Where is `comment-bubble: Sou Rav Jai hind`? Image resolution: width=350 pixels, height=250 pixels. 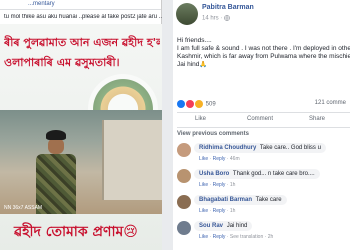
comment-bubble: Sou Rav Jai hind is located at coordinates (223, 226).